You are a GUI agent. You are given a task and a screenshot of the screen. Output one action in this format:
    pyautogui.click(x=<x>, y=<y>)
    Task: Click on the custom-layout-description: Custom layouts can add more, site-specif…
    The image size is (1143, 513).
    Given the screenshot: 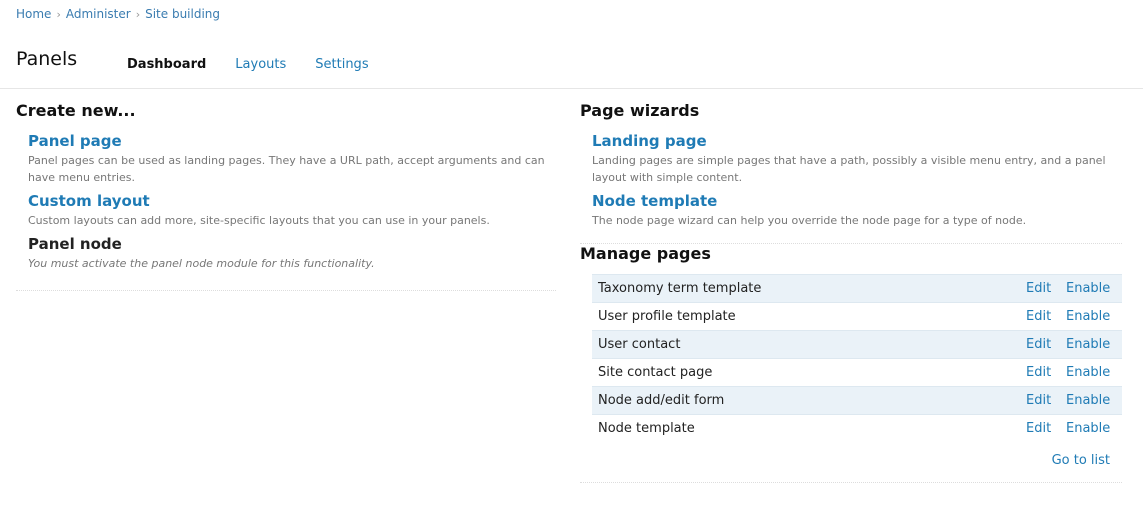 What is the action you would take?
    pyautogui.click(x=259, y=220)
    